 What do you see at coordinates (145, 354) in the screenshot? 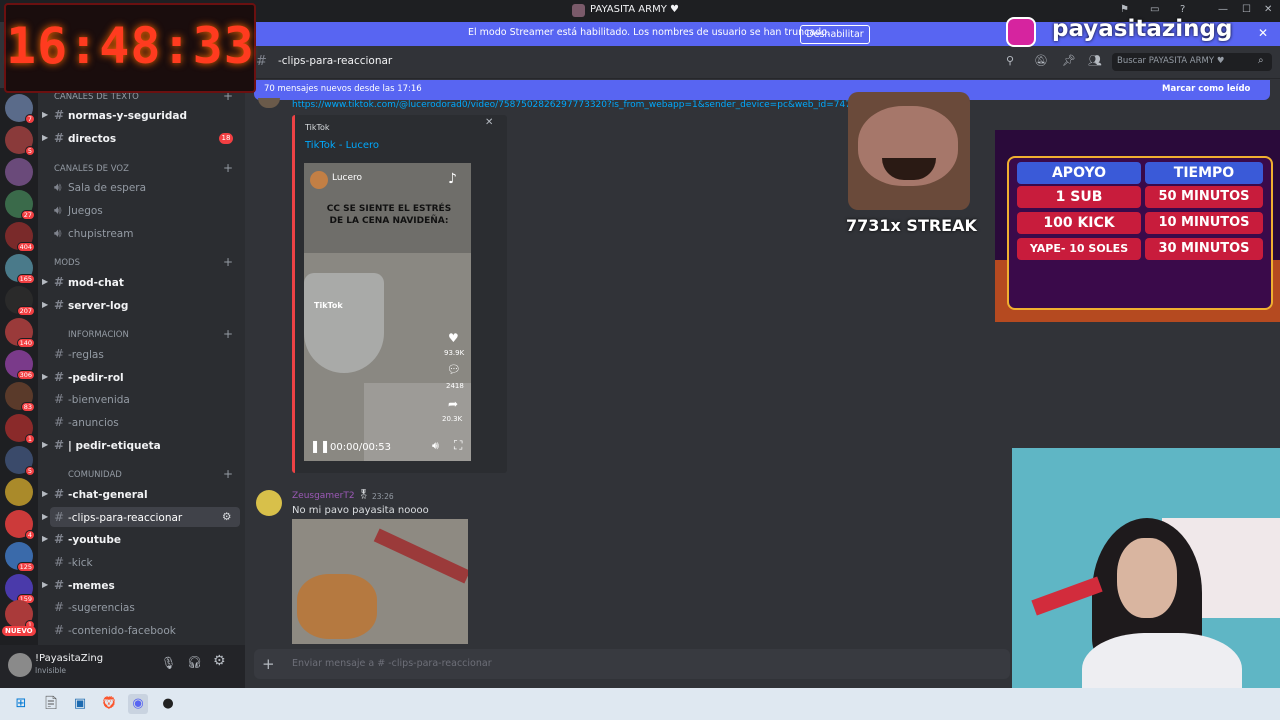
I see `channel-reglas: # -reglas` at bounding box center [145, 354].